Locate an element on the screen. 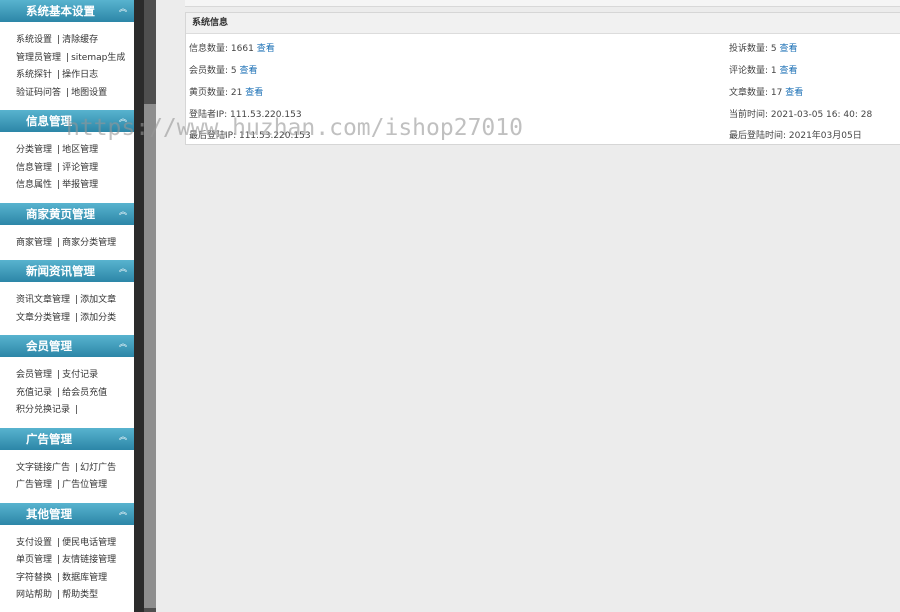 This screenshot has width=900, height=612. current-time: 当前时间: 2021-03-05 16: 40: 28 is located at coordinates (801, 115).